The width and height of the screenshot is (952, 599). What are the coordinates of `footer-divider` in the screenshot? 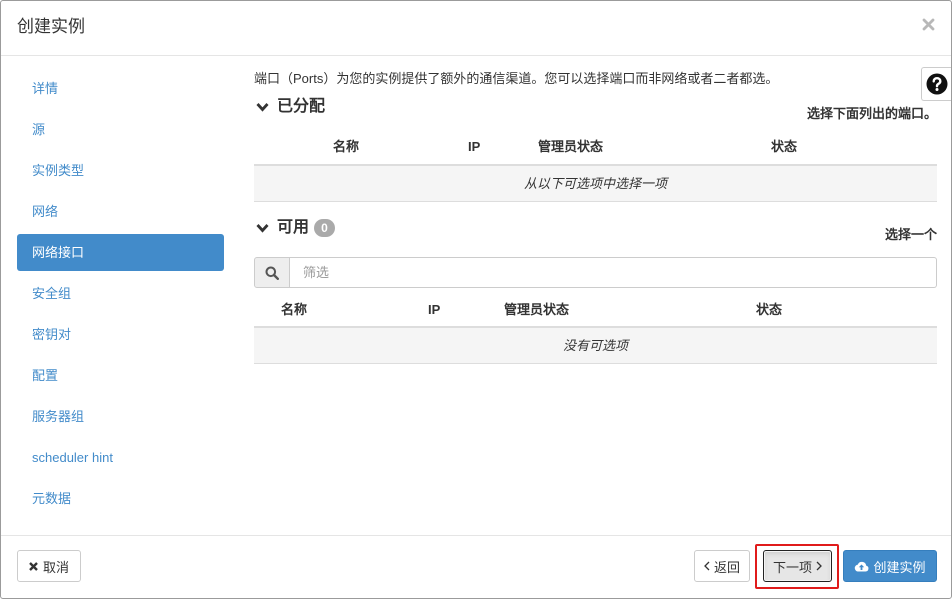 It's located at (476, 535).